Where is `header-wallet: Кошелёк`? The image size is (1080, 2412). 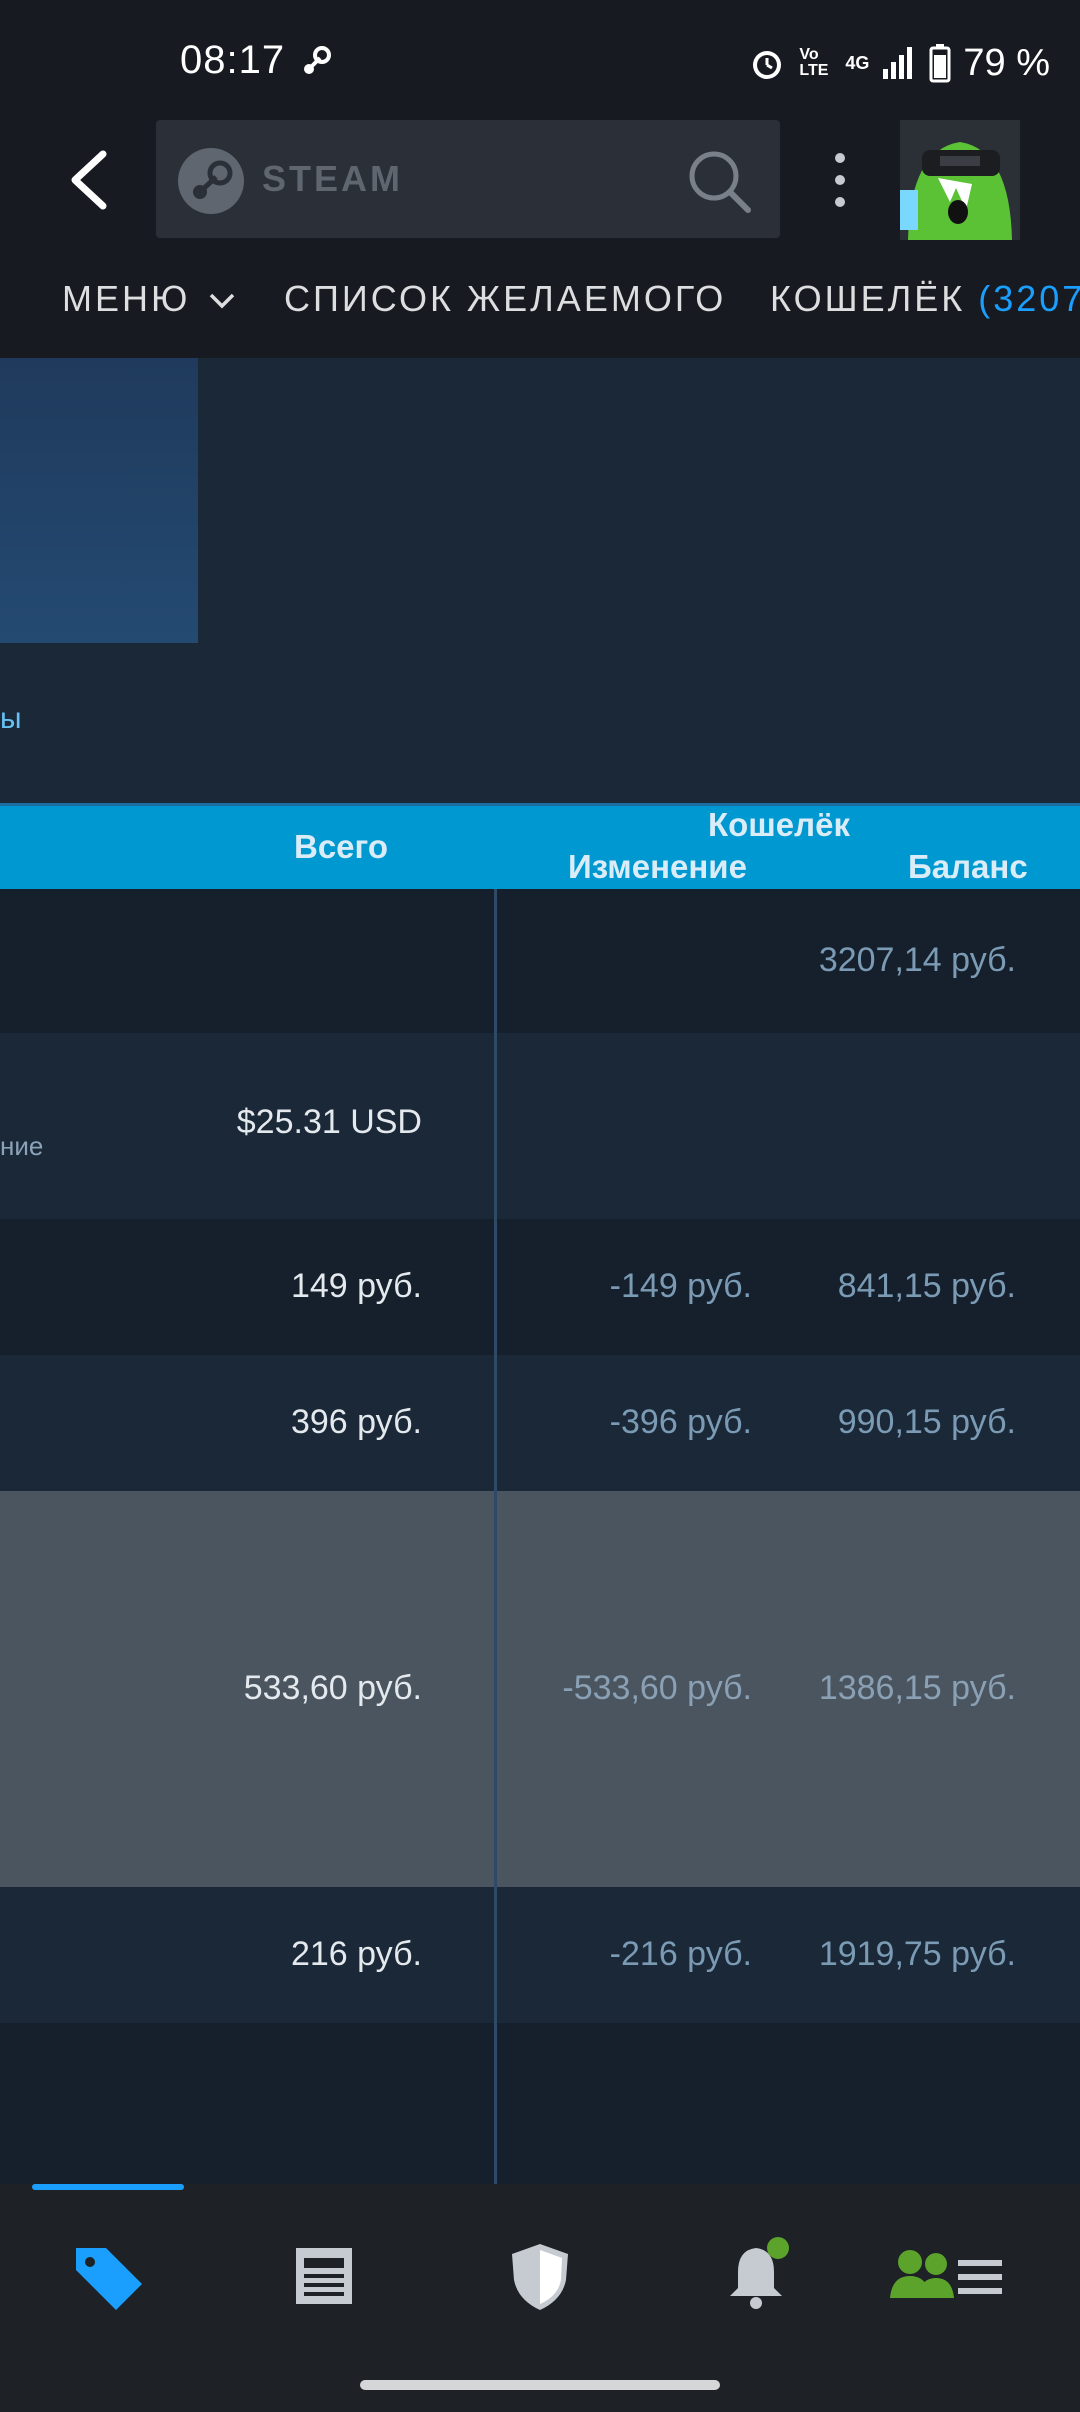 header-wallet: Кошелёк is located at coordinates (779, 824).